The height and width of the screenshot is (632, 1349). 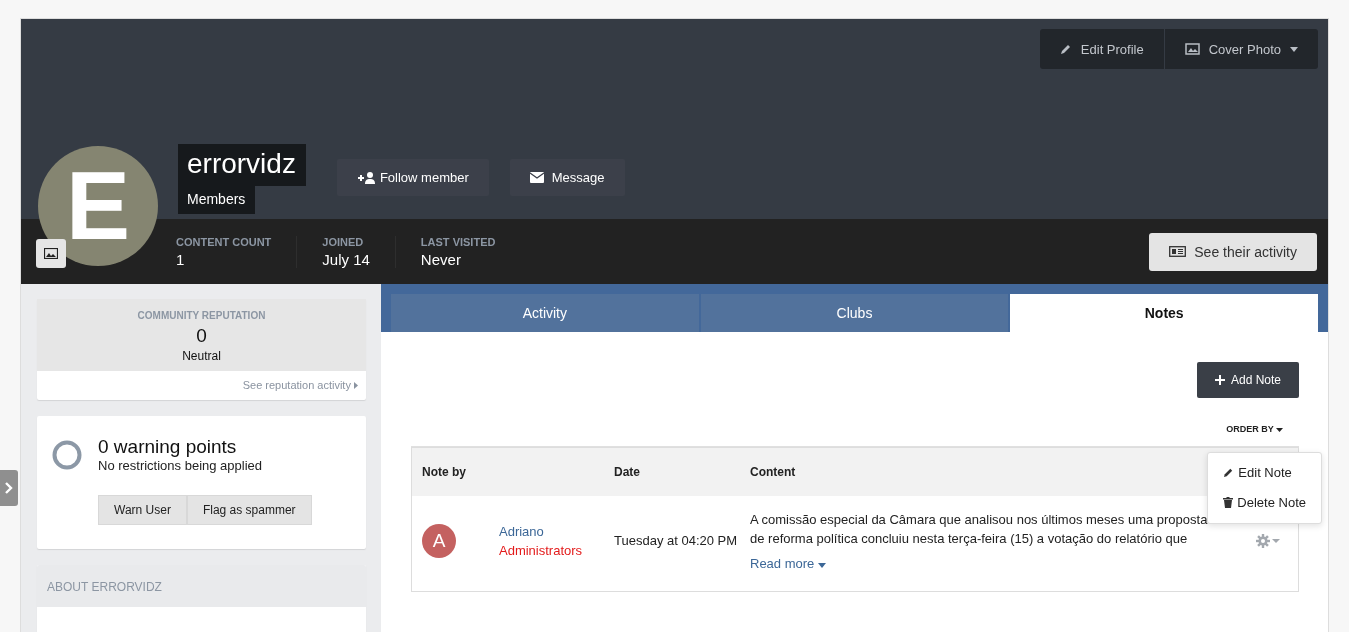 What do you see at coordinates (142, 510) in the screenshot?
I see `moderation-button: Warn User` at bounding box center [142, 510].